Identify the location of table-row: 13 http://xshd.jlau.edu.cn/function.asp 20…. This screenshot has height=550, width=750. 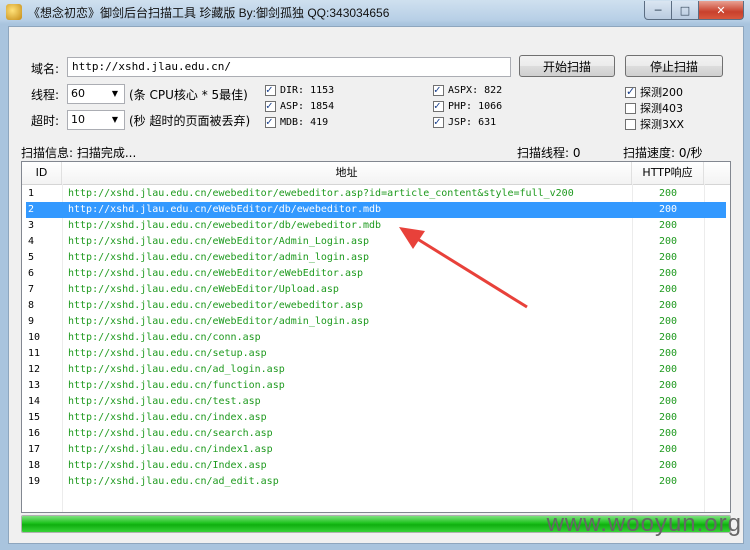
(376, 386).